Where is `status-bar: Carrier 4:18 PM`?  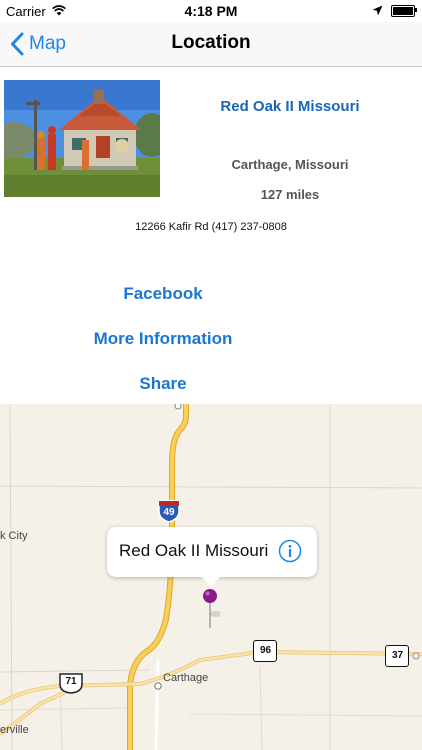
status-bar: Carrier 4:18 PM is located at coordinates (211, 11).